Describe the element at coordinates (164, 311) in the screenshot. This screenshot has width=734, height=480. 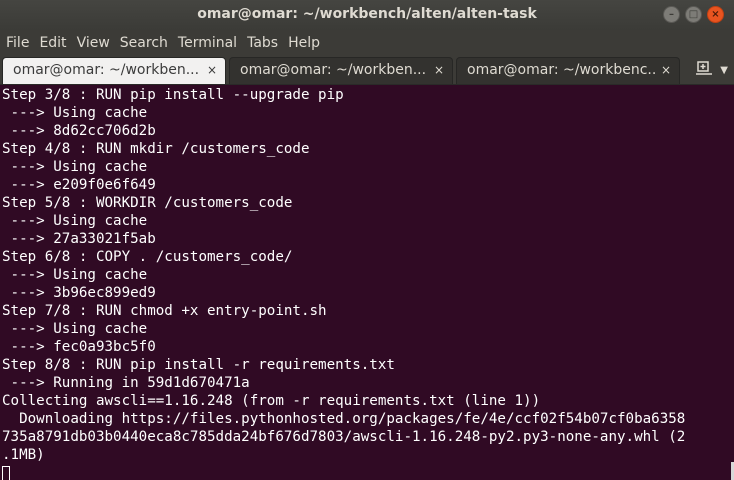
I see `terminal-line: Step 7/8 : RUN chmod +x entry-point.sh` at that location.